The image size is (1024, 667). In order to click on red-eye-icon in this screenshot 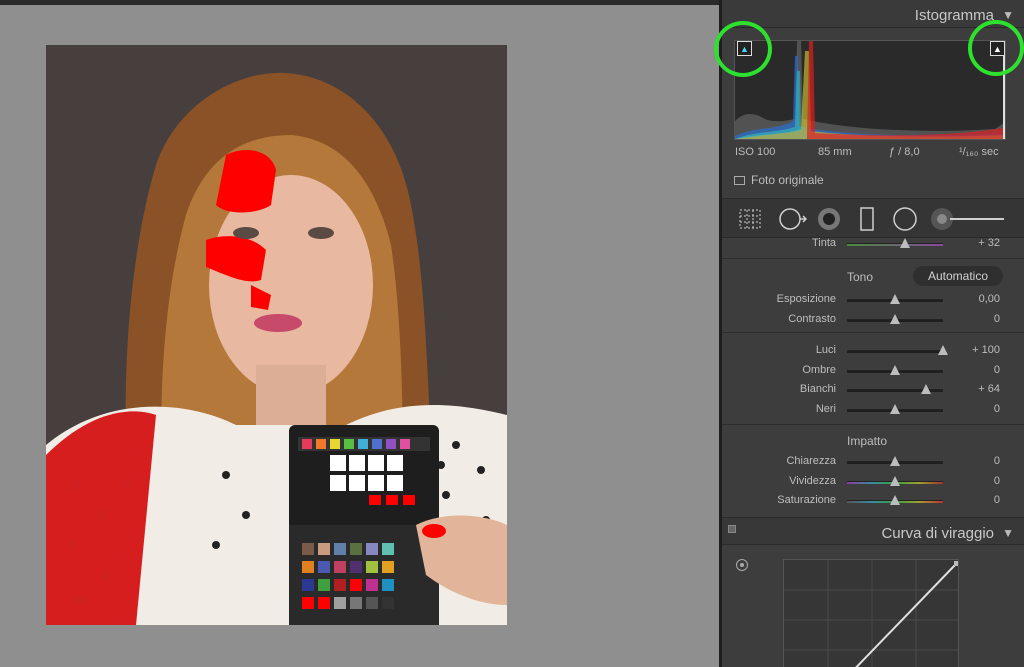, I will do `click(829, 220)`.